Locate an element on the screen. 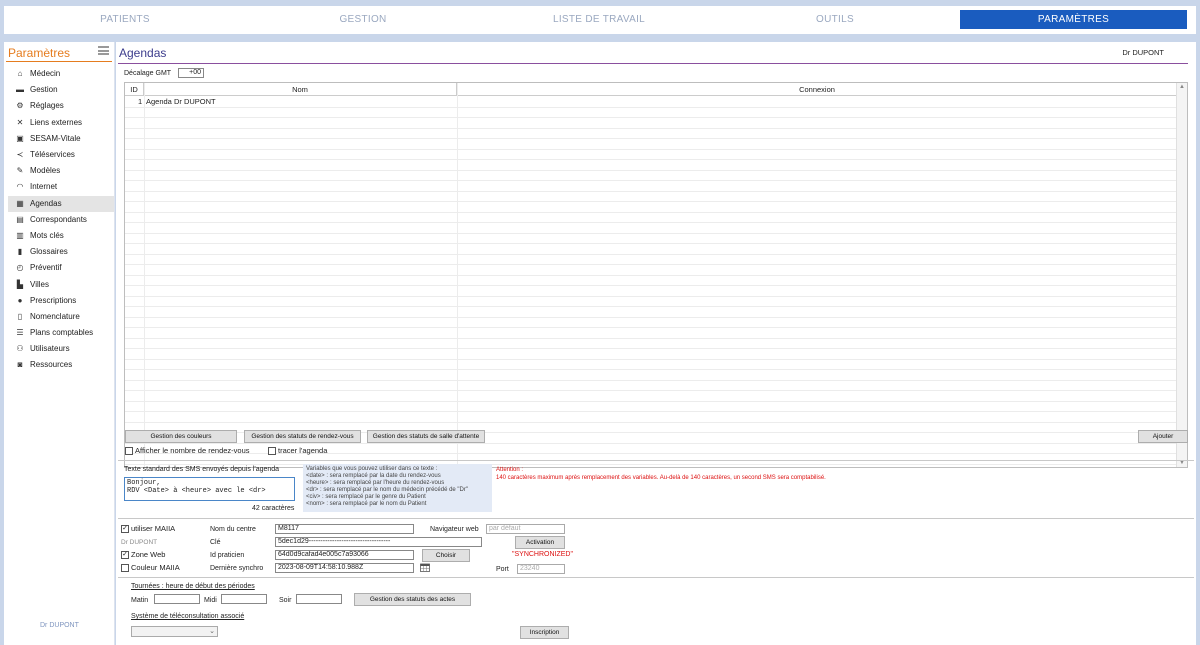 The width and height of the screenshot is (1200, 645). sidebar-item-plans-comptables: ☰ Plans comptables is located at coordinates (61, 333).